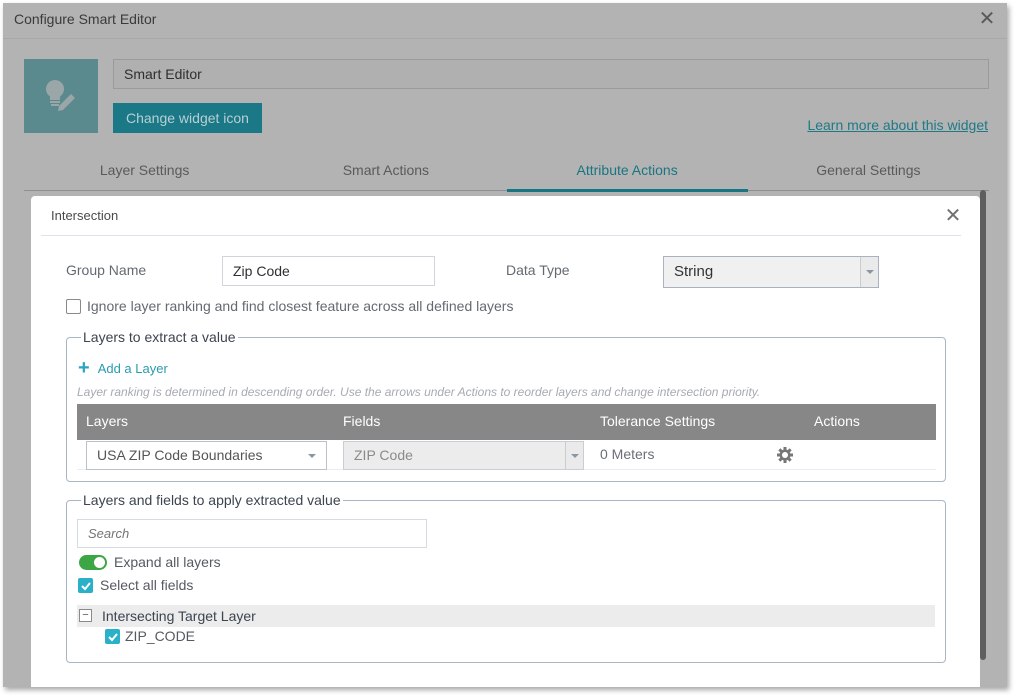 The height and width of the screenshot is (695, 1014). What do you see at coordinates (179, 616) in the screenshot?
I see `tree-layer-name: Intersecting Target Layer` at bounding box center [179, 616].